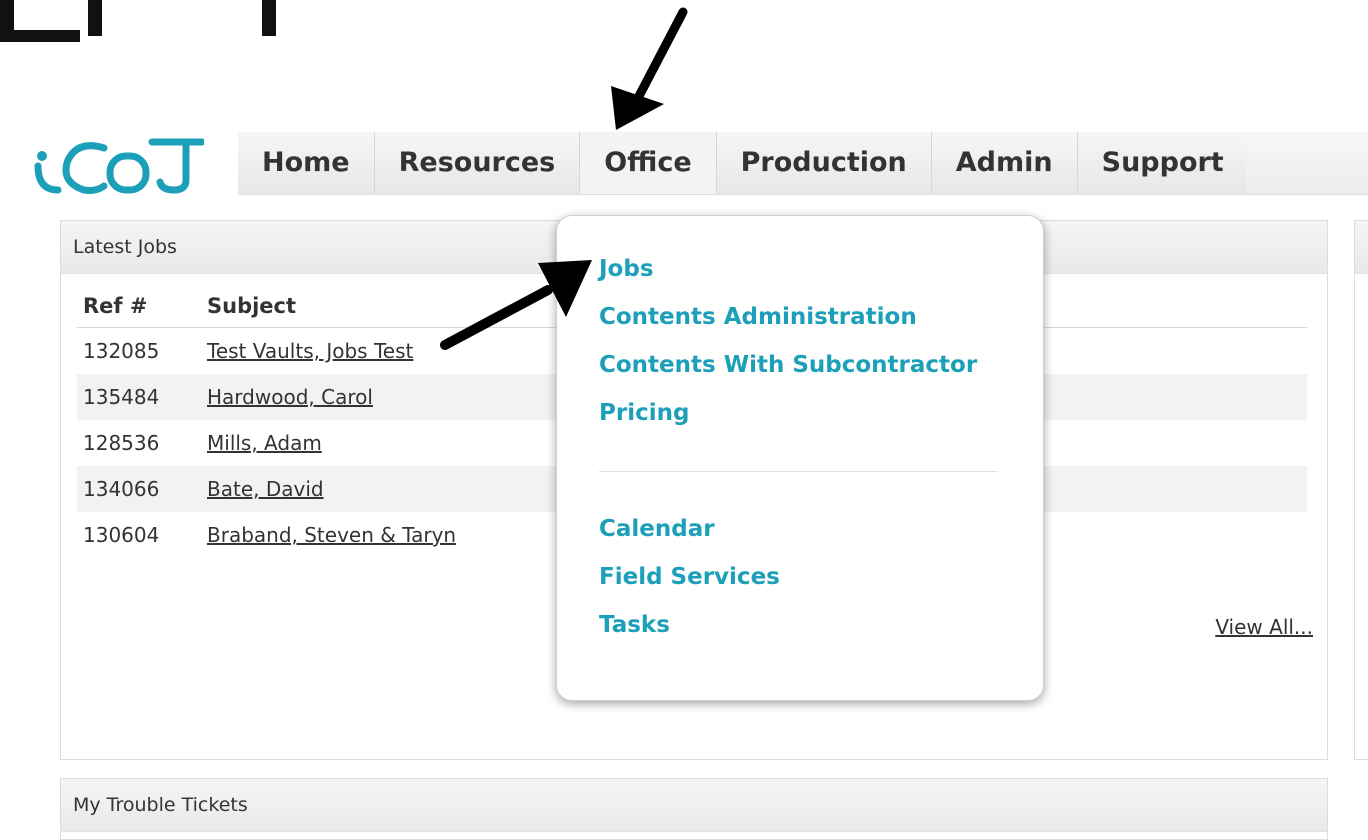  What do you see at coordinates (306, 163) in the screenshot?
I see `tab-home: Home` at bounding box center [306, 163].